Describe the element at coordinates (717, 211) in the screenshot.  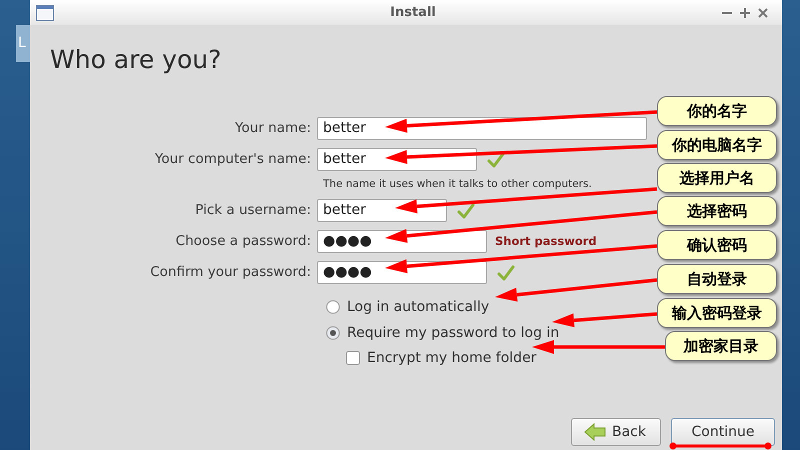
I see `callout-label: 选择密码` at that location.